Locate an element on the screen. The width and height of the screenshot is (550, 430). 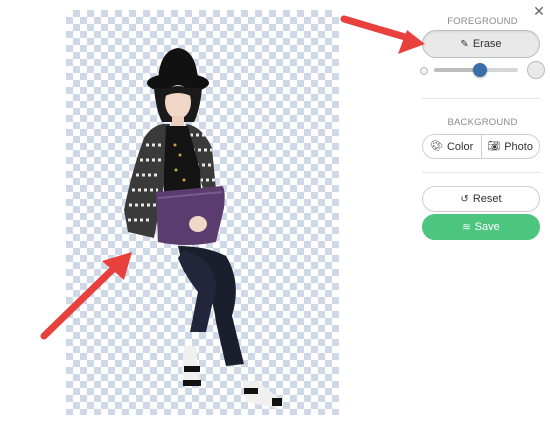
save-button: ≋ Save is located at coordinates (481, 227).